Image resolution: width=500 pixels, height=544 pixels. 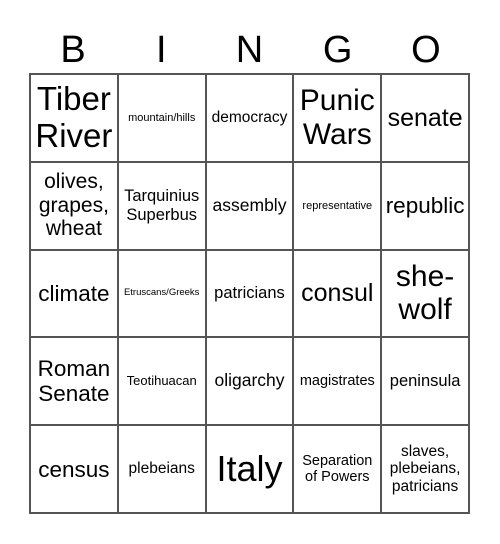 I want to click on bingo-header: B I N G O, so click(x=249, y=50).